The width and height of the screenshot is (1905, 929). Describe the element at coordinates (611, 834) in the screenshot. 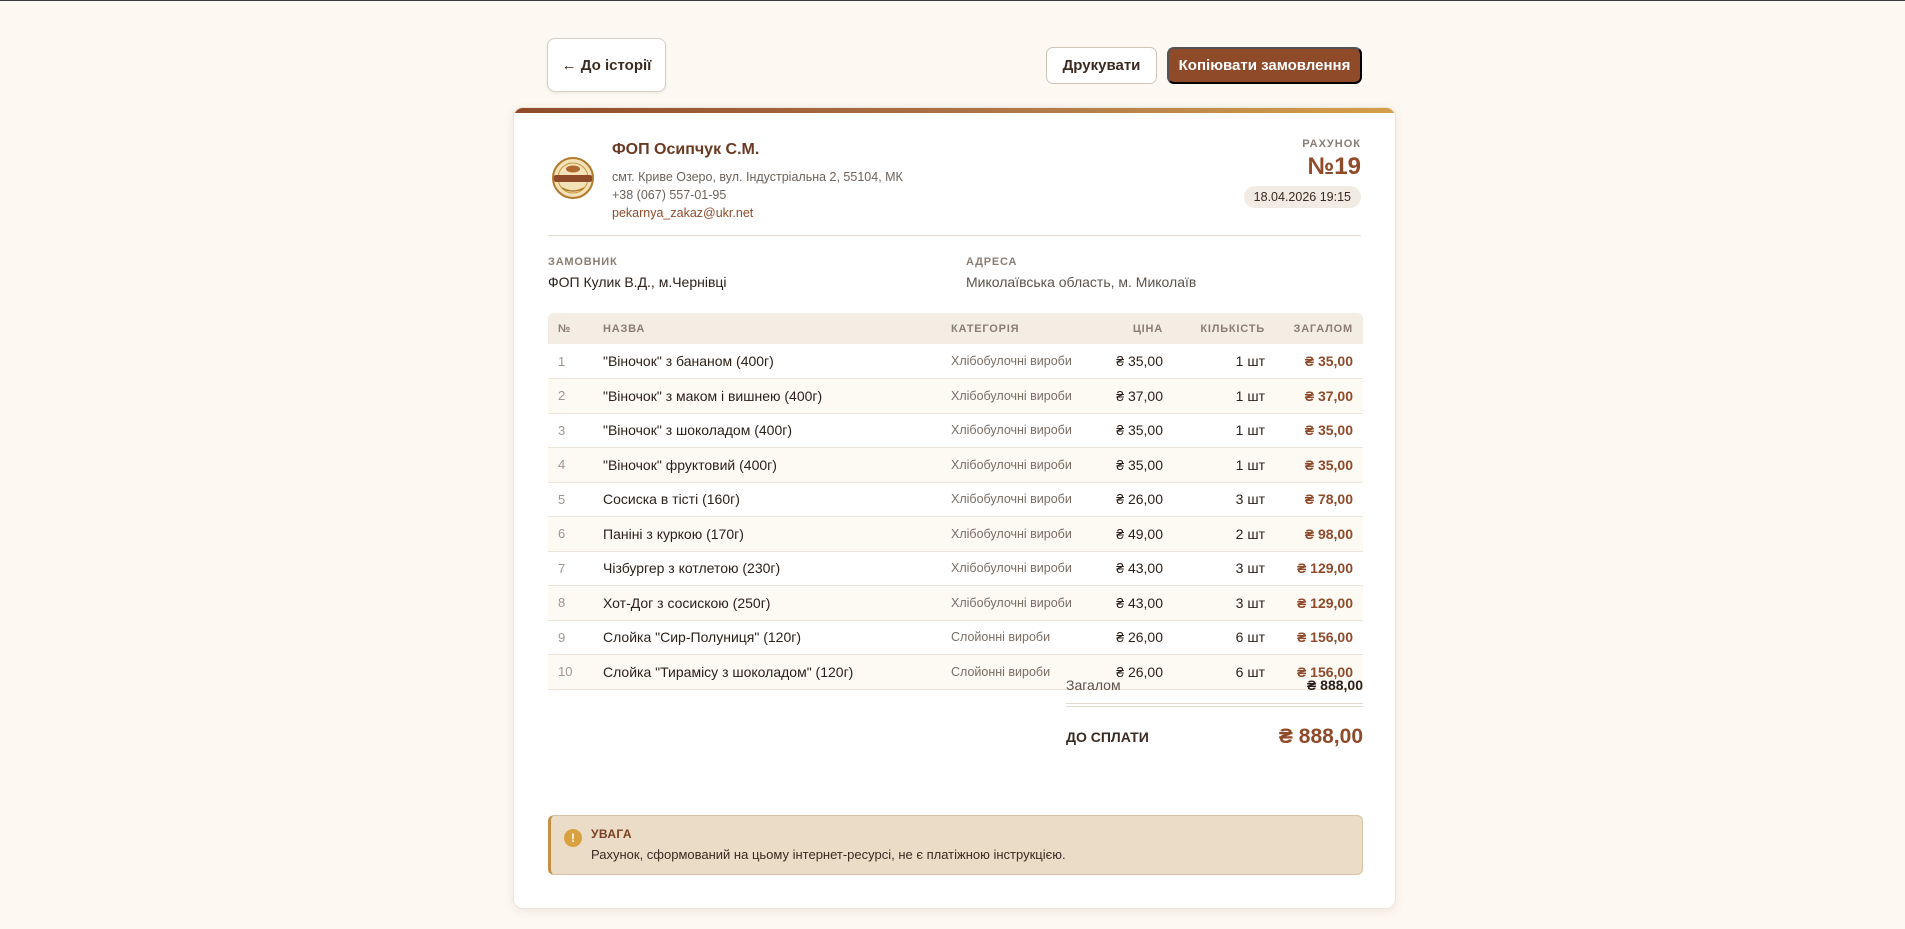

I see `warning-title: УВАГА` at that location.